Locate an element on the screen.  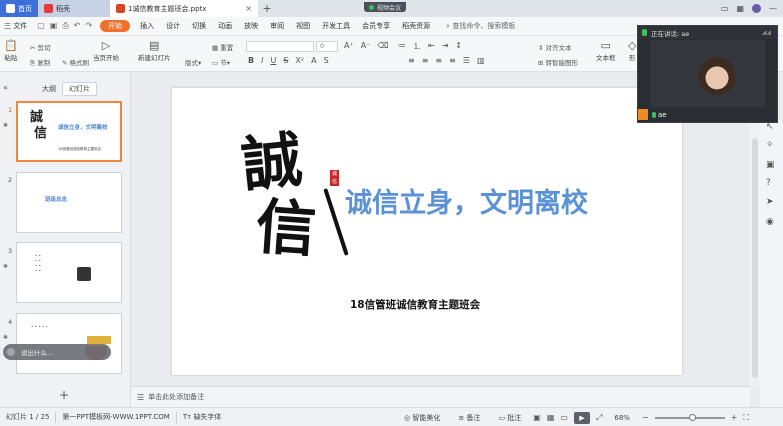
menu-docer-resources: 稻壳资源 is located at coordinates (416, 26).